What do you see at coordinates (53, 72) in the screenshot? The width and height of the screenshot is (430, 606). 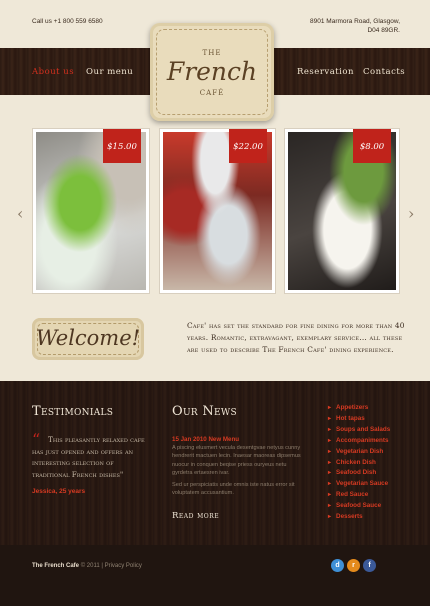 I see `nav-about-us: About us` at bounding box center [53, 72].